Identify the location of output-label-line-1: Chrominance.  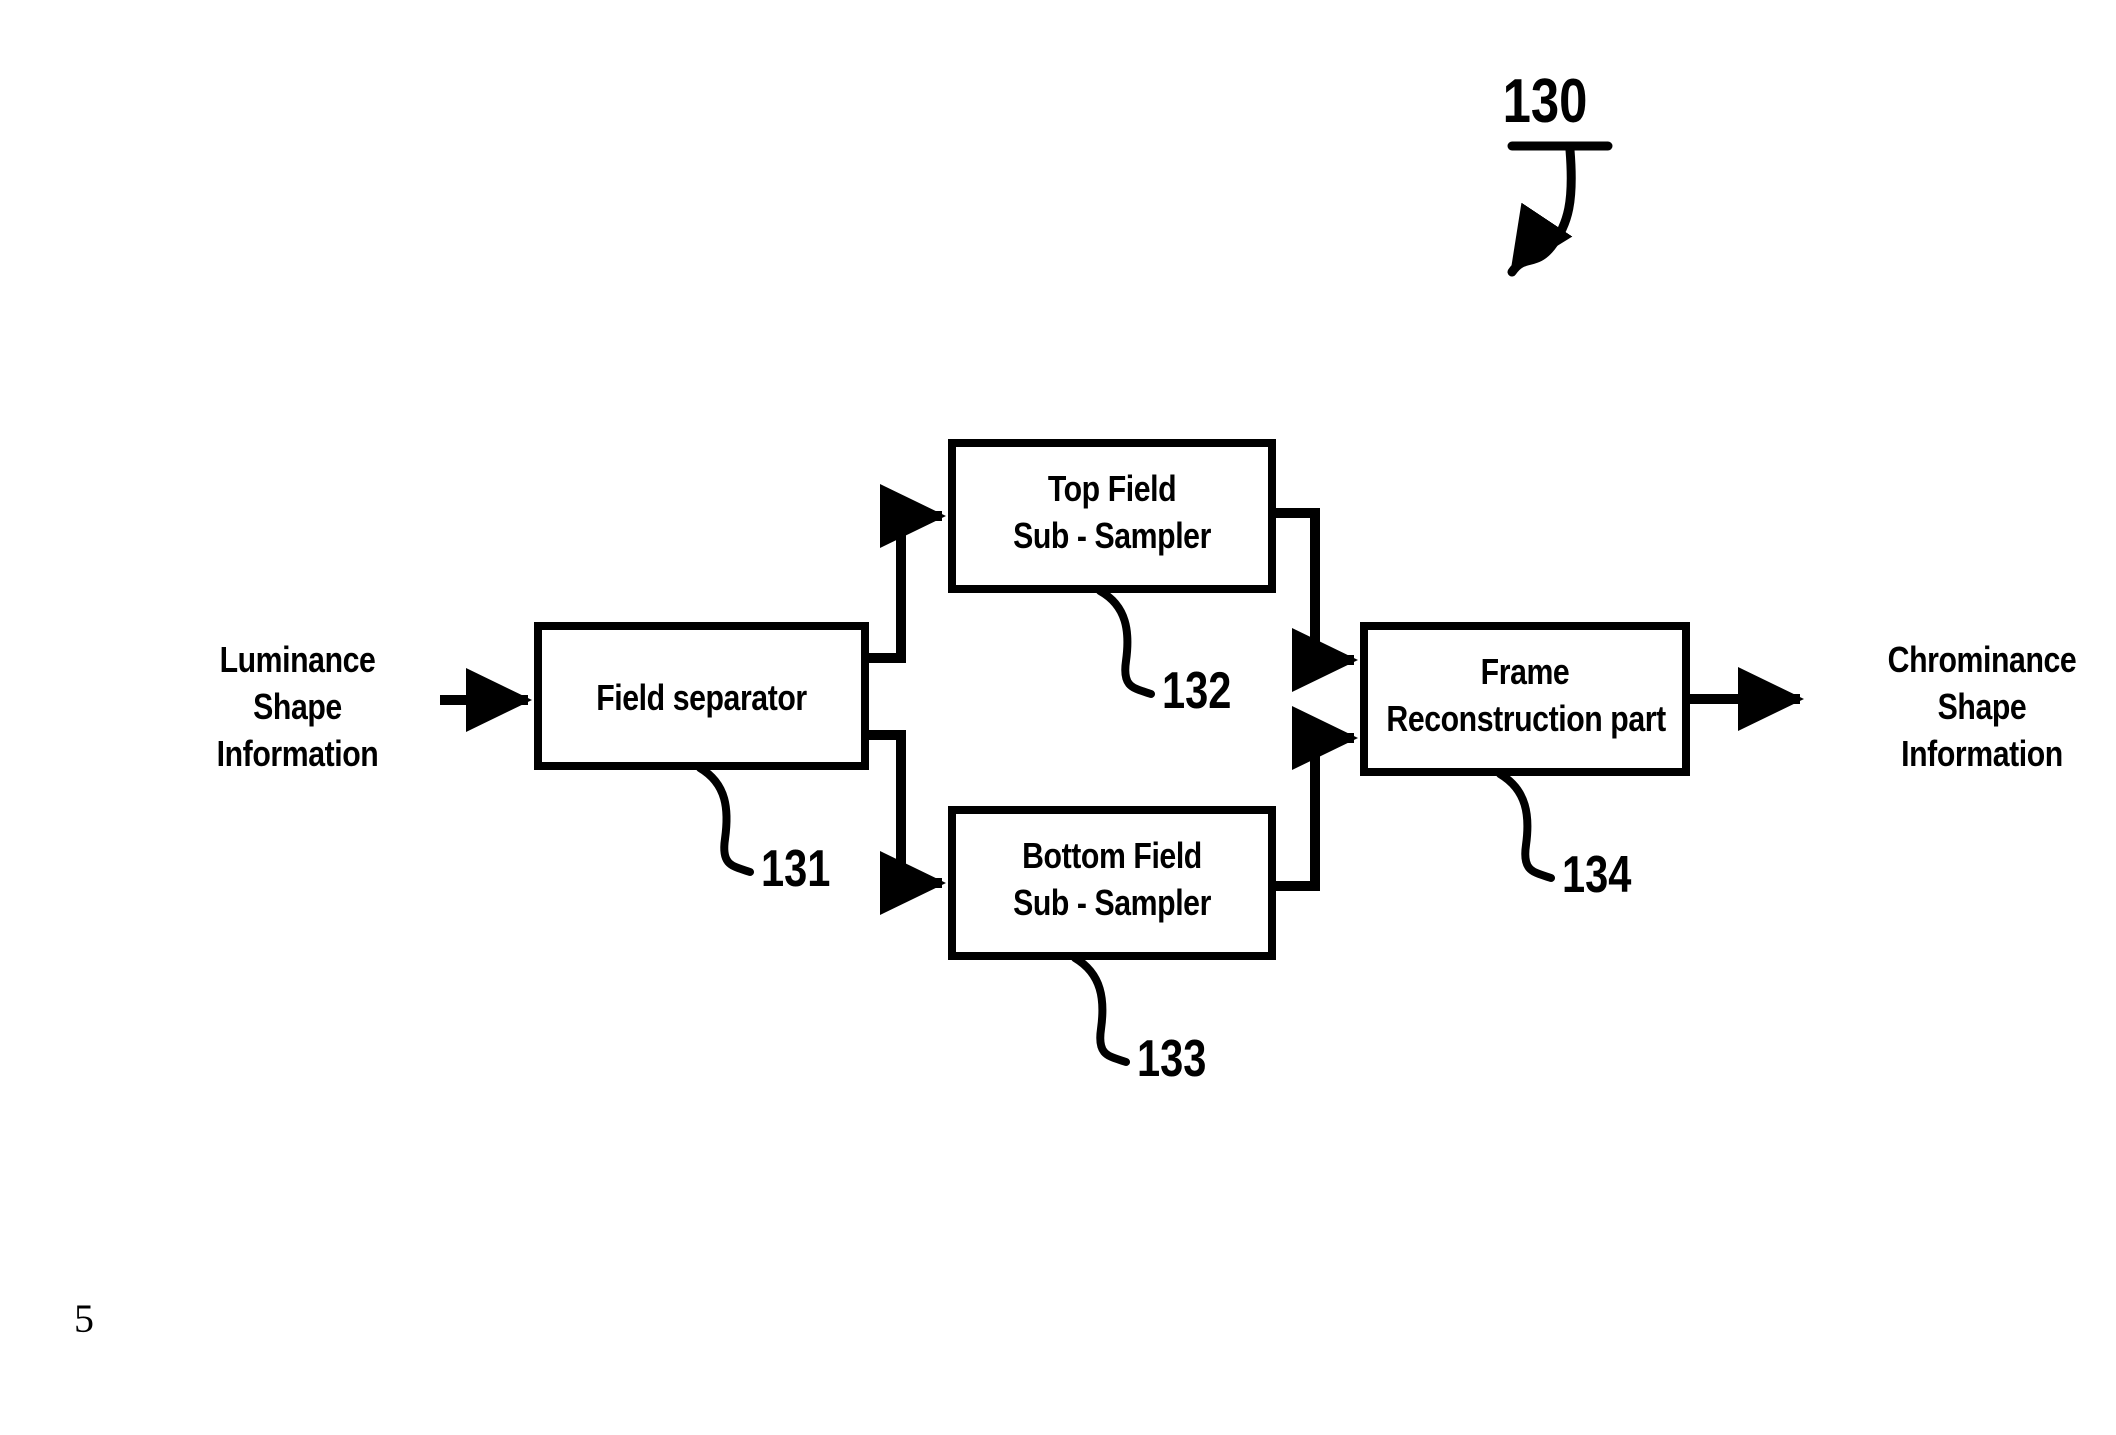
(1982, 659).